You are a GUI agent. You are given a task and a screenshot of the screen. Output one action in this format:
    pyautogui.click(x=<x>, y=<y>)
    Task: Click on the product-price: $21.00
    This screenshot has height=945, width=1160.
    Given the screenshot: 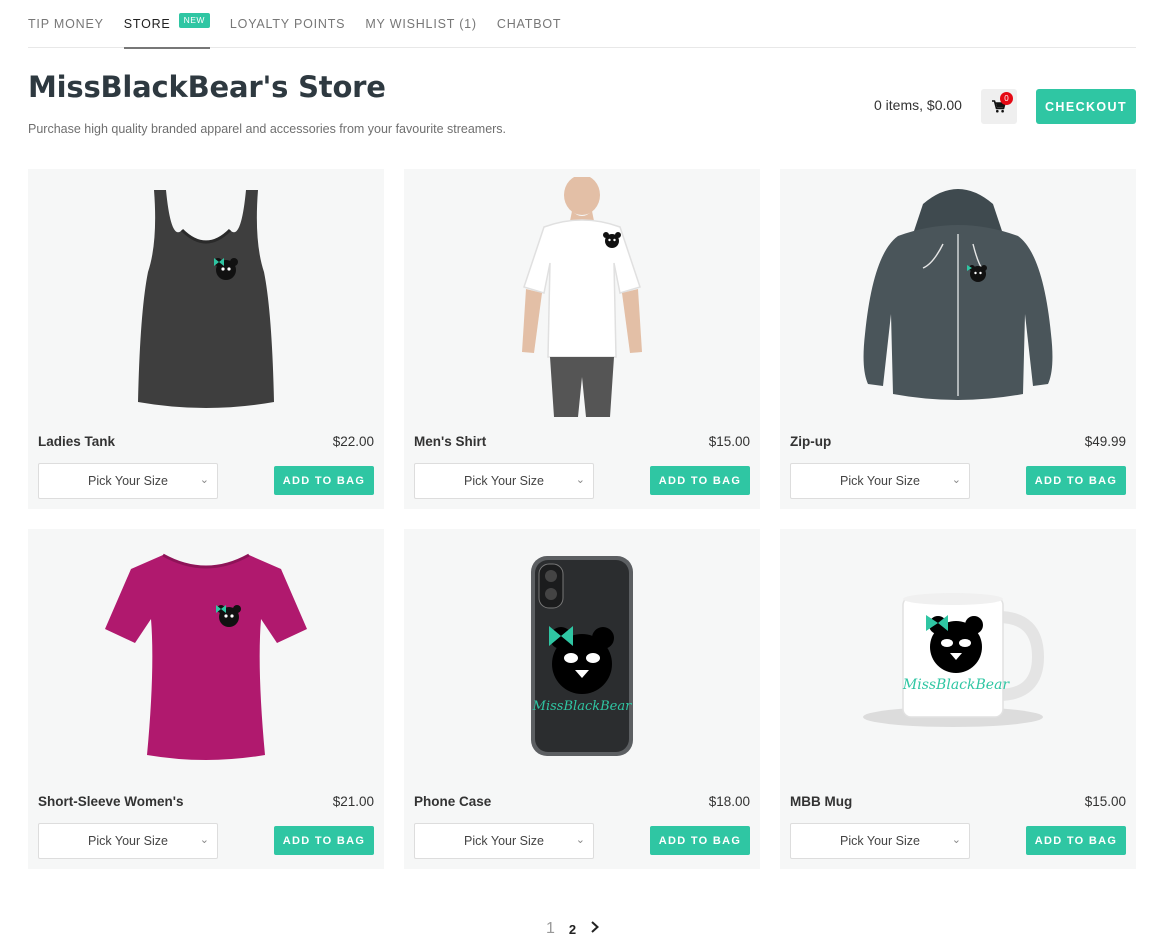 What is the action you would take?
    pyautogui.click(x=353, y=801)
    